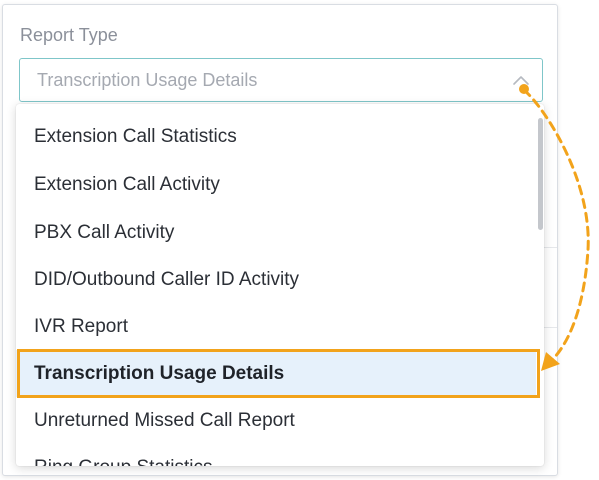 Image resolution: width=599 pixels, height=480 pixels. Describe the element at coordinates (276, 420) in the screenshot. I see `option-unreturned-missed-call-report: Unreturned Missed Call Report` at that location.